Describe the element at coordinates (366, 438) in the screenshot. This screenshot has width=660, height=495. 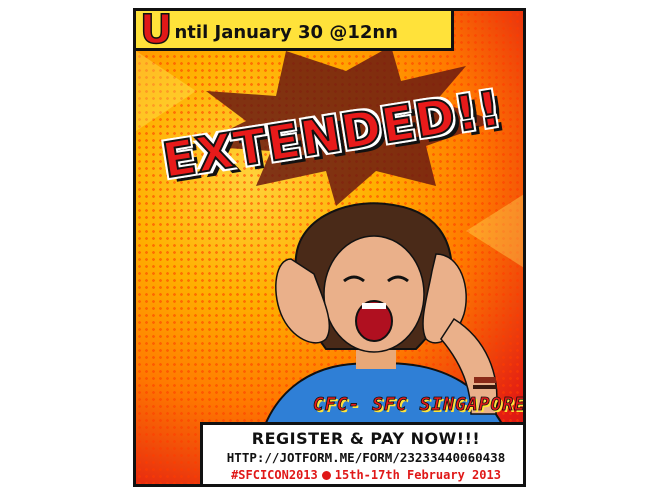
I see `register-call-to-action: REGISTER & PAY NOW!!!` at that location.